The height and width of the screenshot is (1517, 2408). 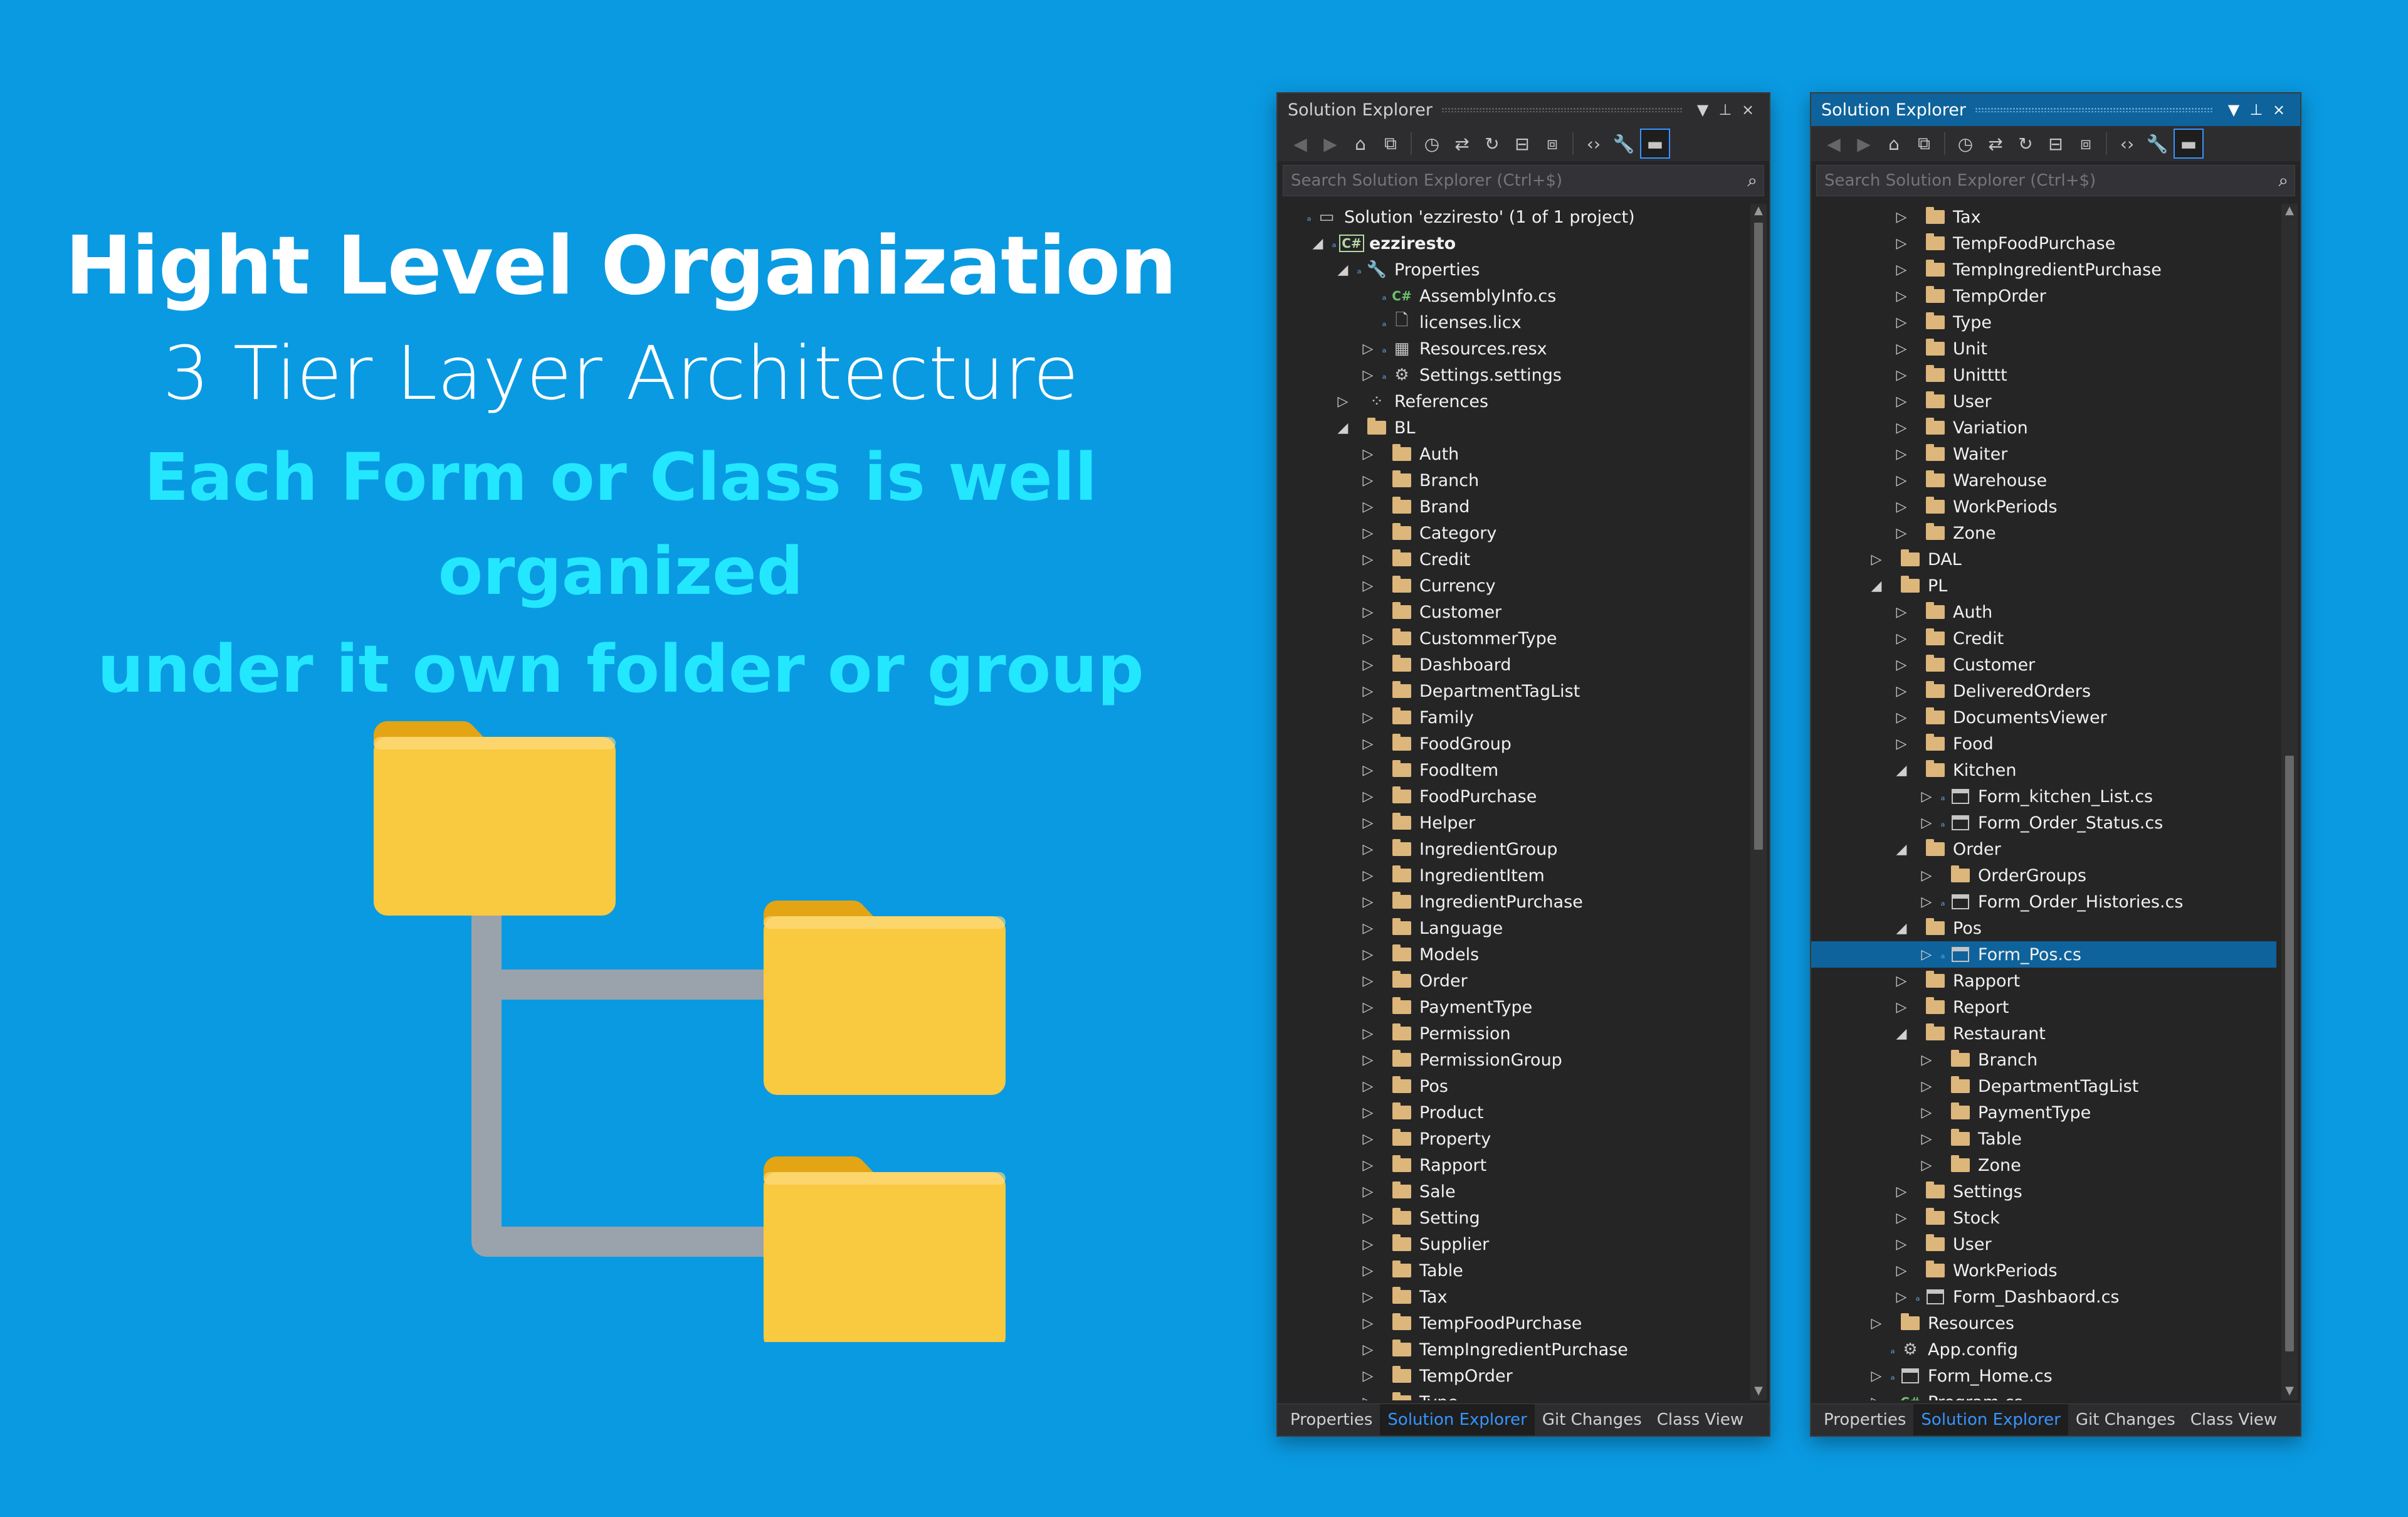 I want to click on tree-folder-node: ▷ Language, so click(x=1511, y=928).